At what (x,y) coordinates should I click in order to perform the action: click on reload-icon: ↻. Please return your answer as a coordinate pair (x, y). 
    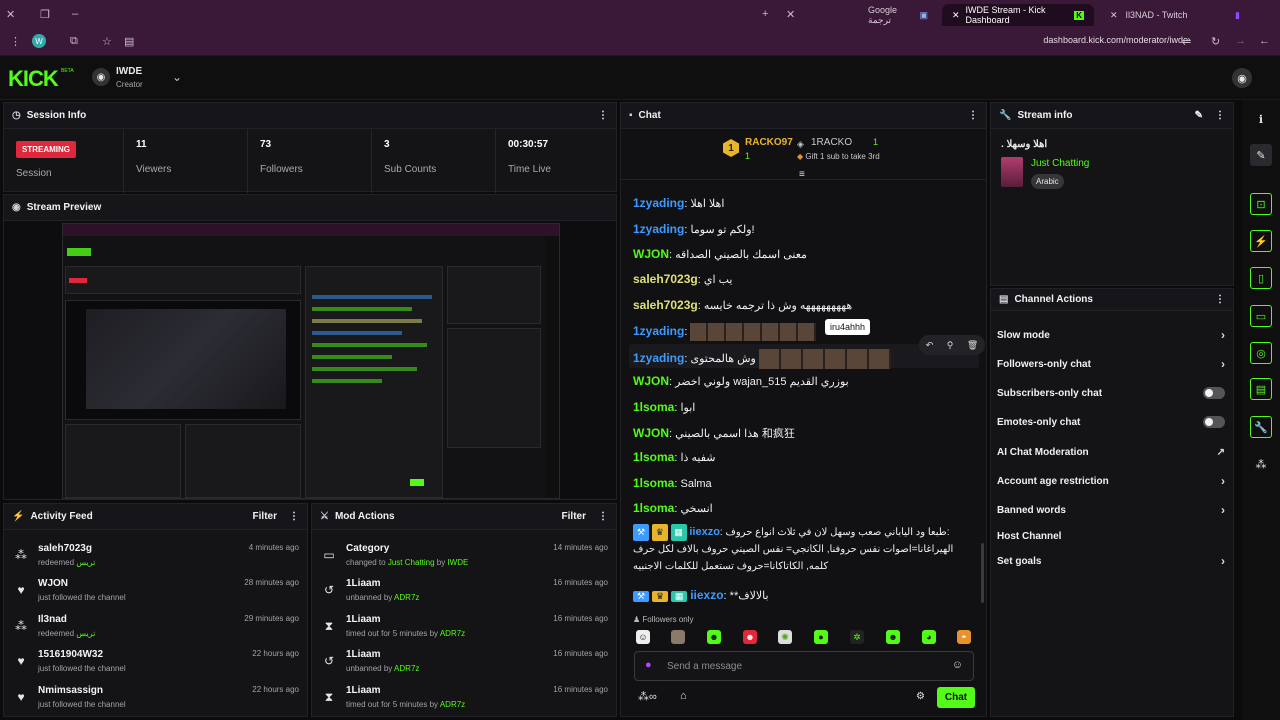
    Looking at the image, I should click on (1215, 41).